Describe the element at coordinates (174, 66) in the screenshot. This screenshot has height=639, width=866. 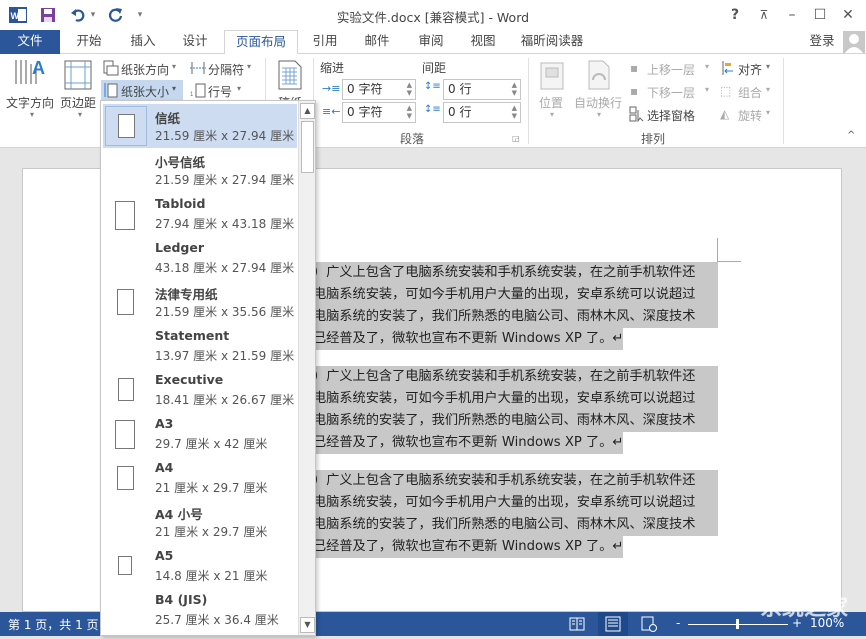
I see `orientation-dropdown: ▾` at that location.